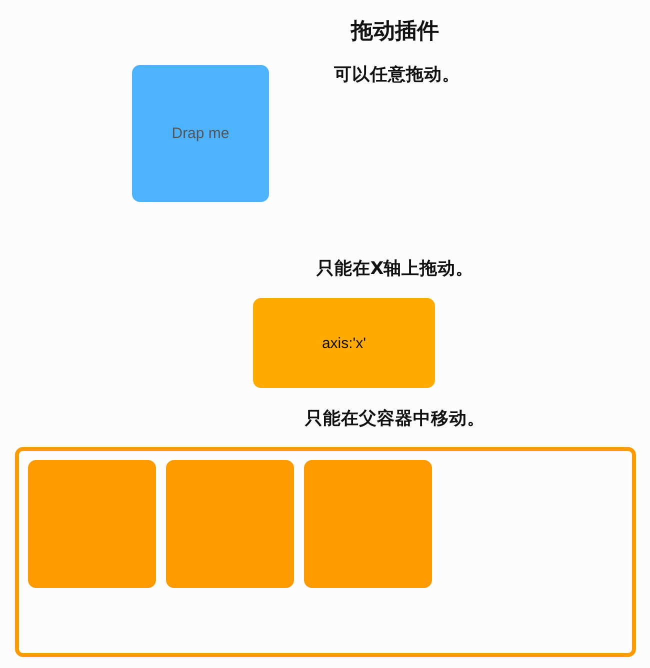  I want to click on caption-text: 可以任意拖动。, so click(397, 75).